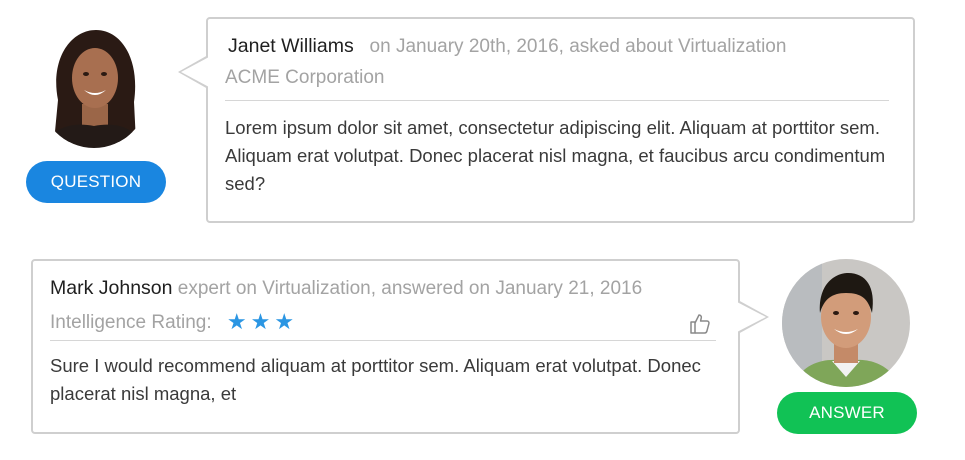 This screenshot has width=965, height=460. I want to click on rating-stars: ★★★, so click(262, 322).